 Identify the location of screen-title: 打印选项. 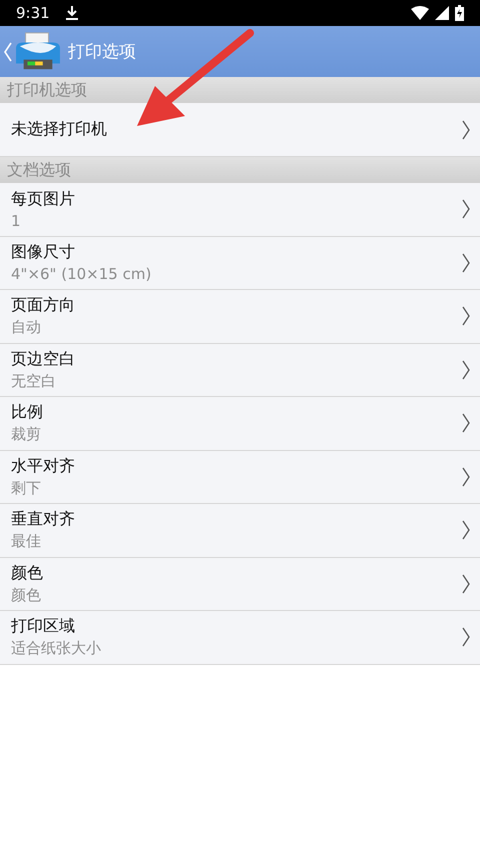
(102, 52).